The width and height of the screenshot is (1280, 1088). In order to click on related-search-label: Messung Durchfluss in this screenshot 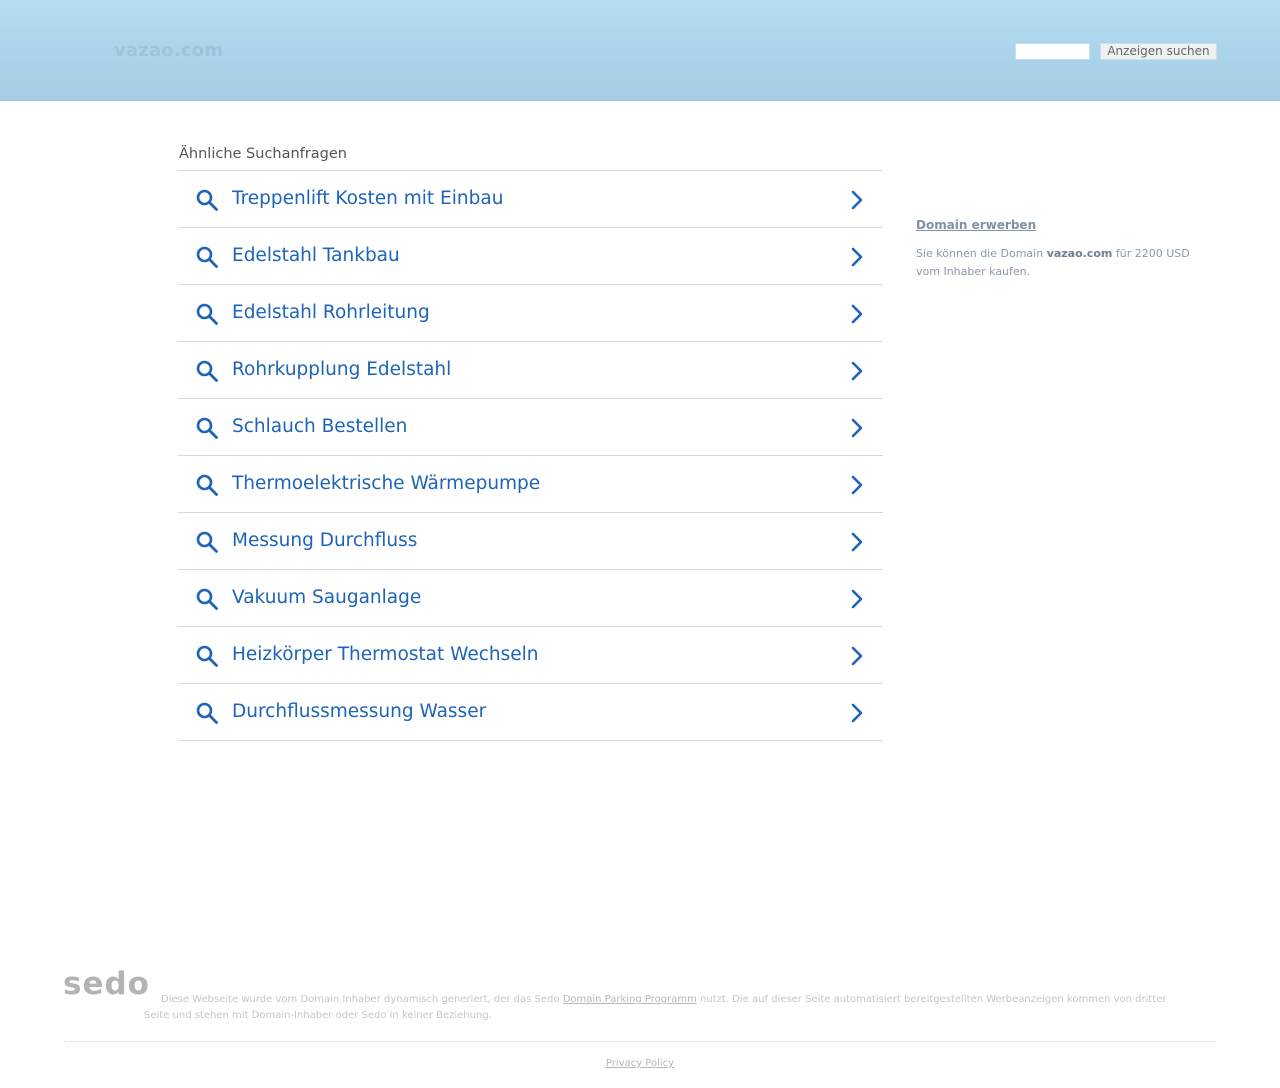, I will do `click(324, 540)`.